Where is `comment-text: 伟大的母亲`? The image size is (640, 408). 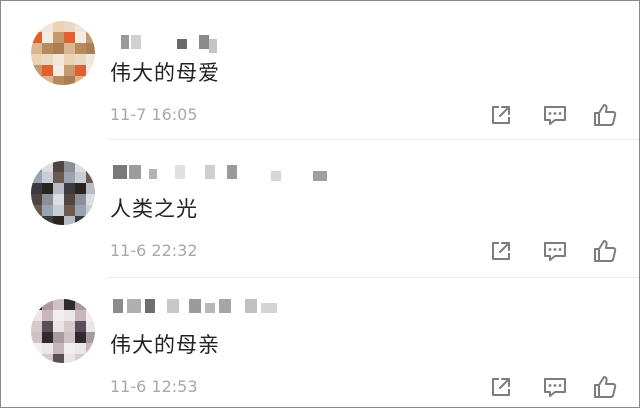
comment-text: 伟大的母亲 is located at coordinates (165, 345).